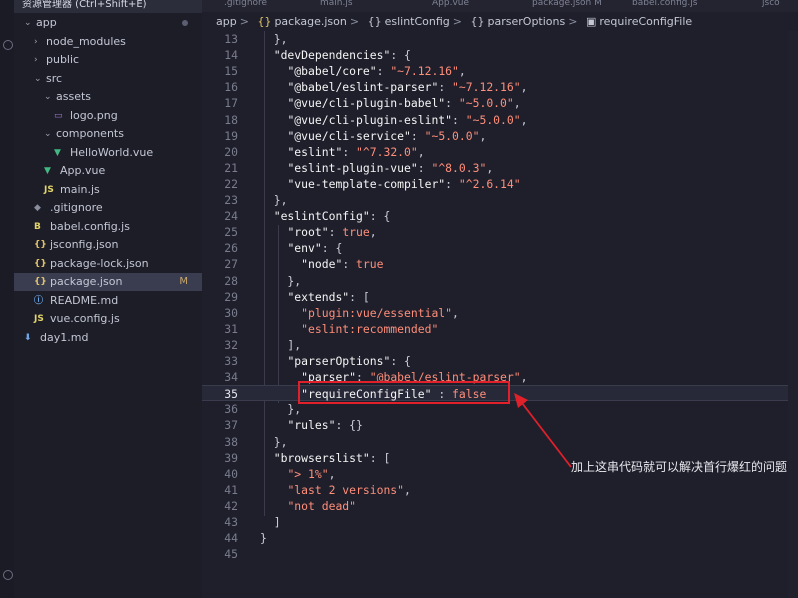  Describe the element at coordinates (450, 6) in the screenshot. I see `editor-tab: App.vue` at that location.